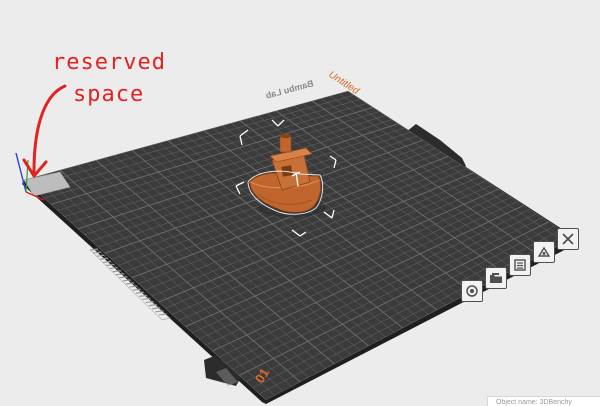 This screenshot has width=600, height=406. I want to click on annotation-arrow, so click(44, 131).